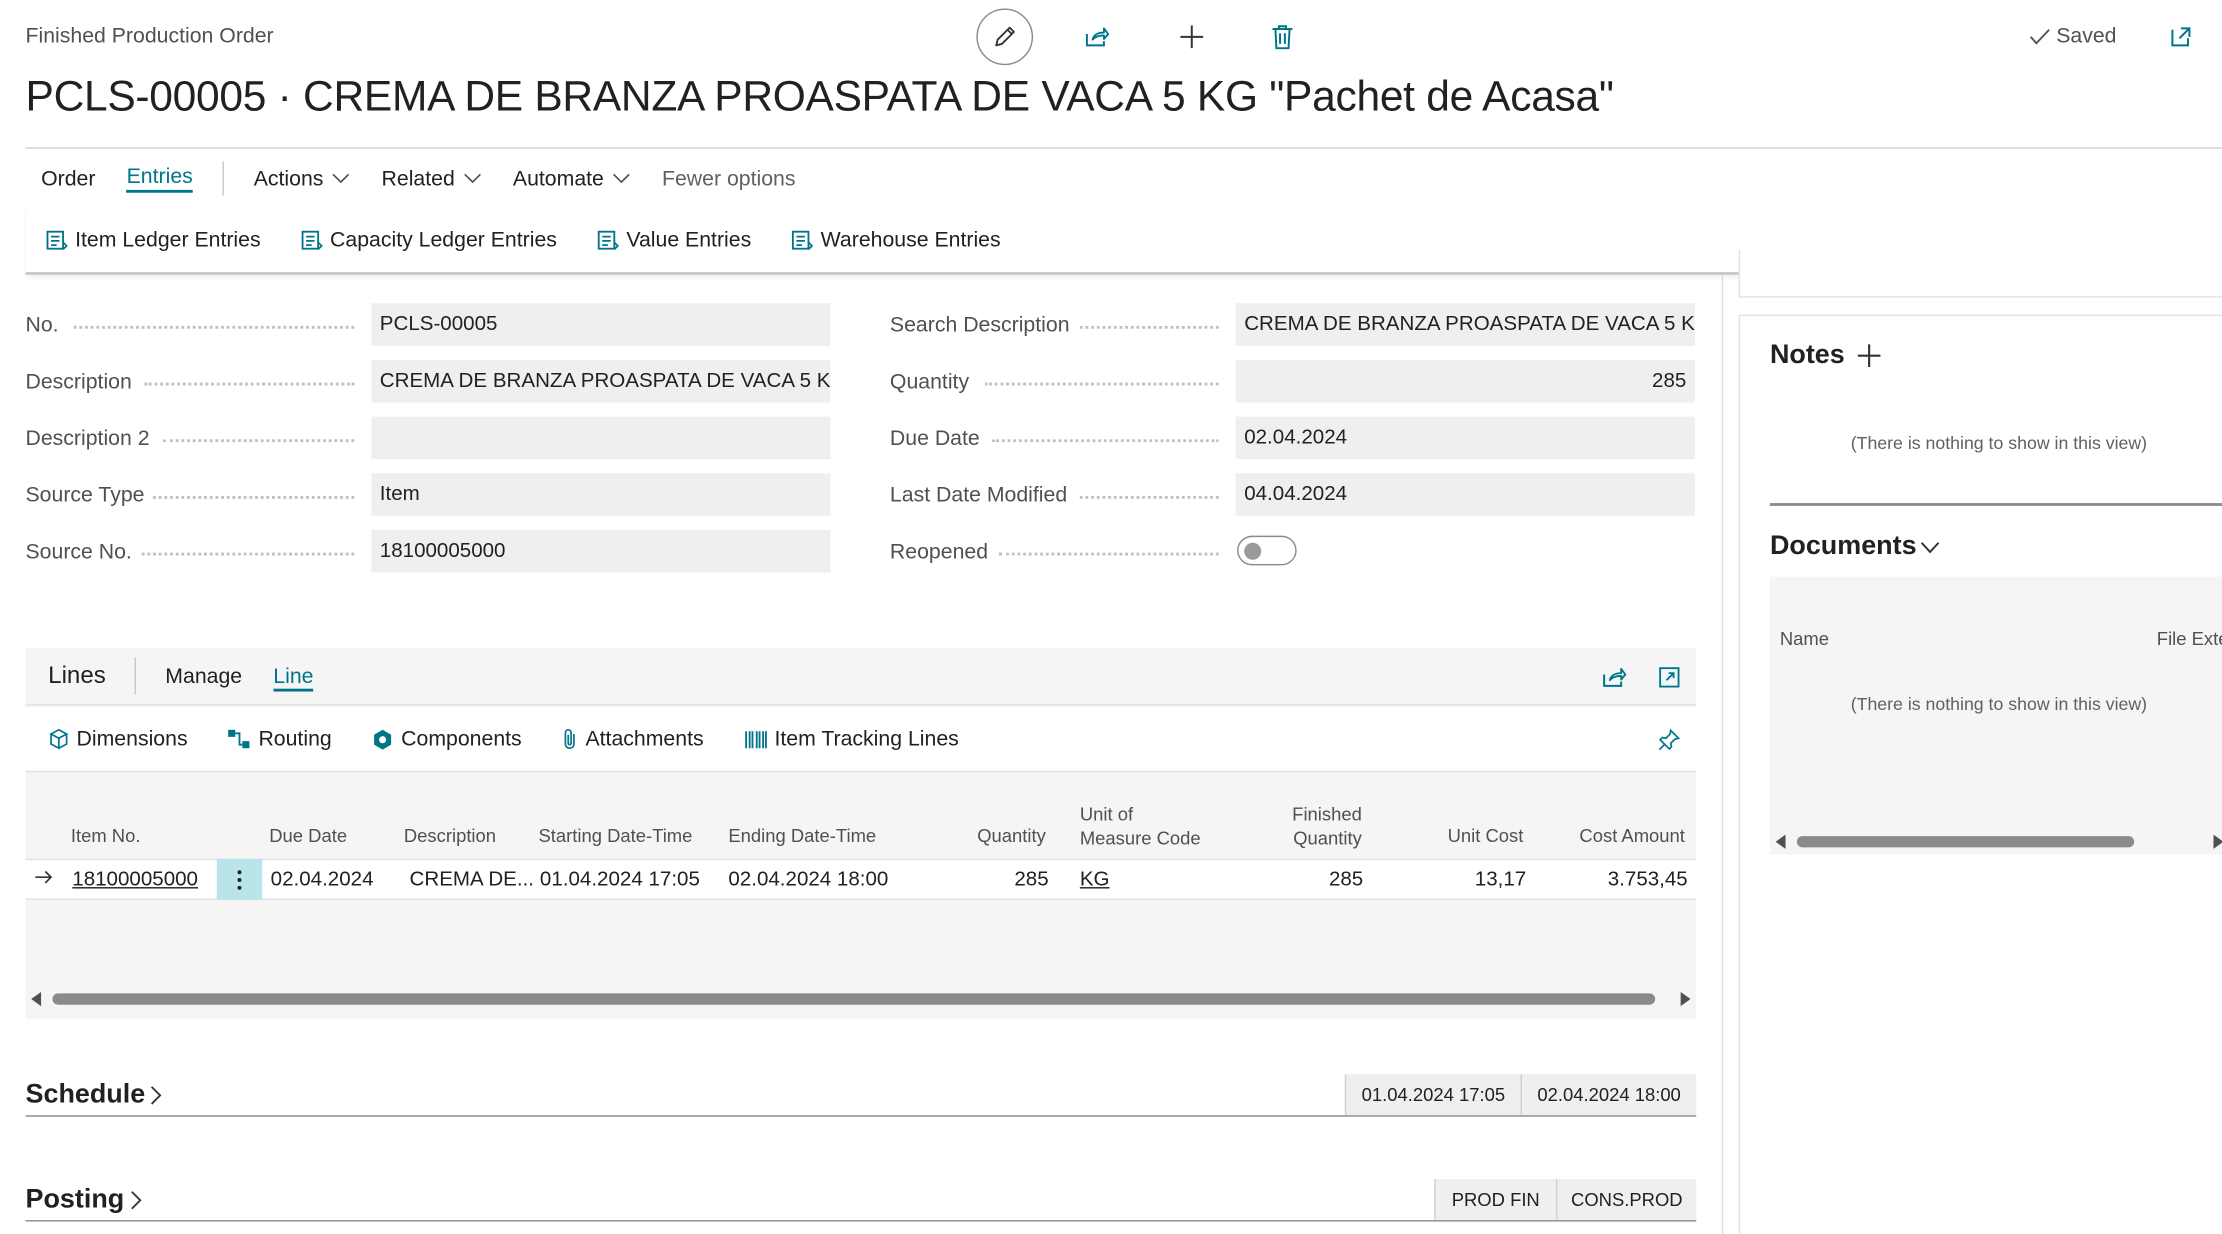 This screenshot has width=2222, height=1234. What do you see at coordinates (861, 1221) in the screenshot?
I see `posting-divider` at bounding box center [861, 1221].